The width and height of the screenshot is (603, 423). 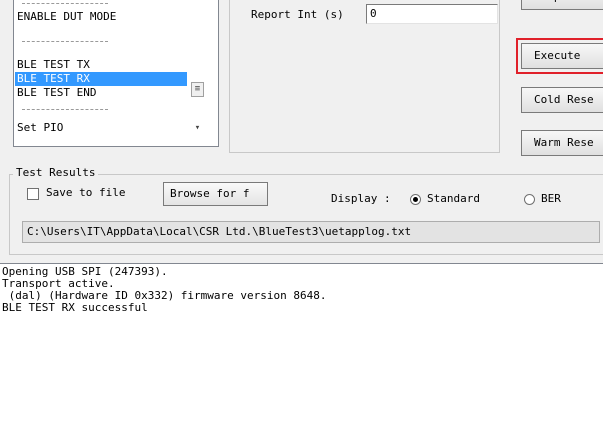 What do you see at coordinates (33, 194) in the screenshot?
I see `save-to-file-checkbox` at bounding box center [33, 194].